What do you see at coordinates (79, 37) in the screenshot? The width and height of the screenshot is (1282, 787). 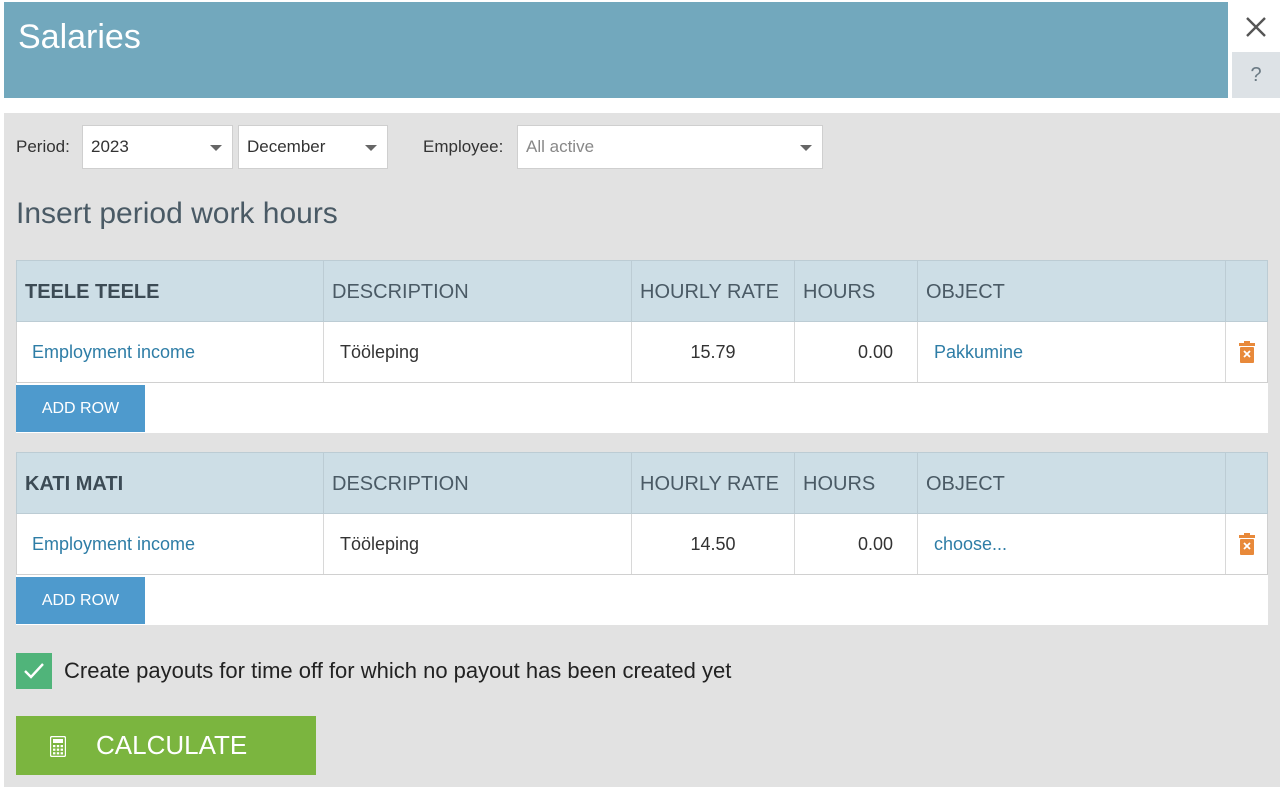 I see `page-title: Salaries` at bounding box center [79, 37].